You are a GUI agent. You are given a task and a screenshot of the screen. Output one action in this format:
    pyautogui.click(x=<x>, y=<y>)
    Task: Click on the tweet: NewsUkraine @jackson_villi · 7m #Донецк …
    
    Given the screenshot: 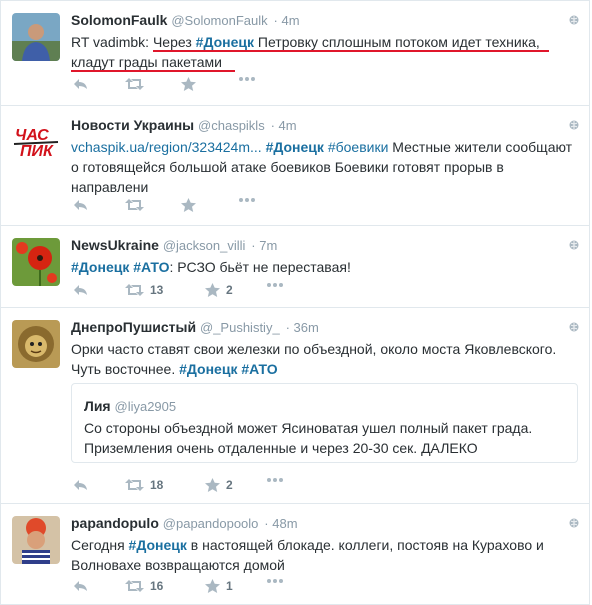 What is the action you would take?
    pyautogui.click(x=295, y=267)
    